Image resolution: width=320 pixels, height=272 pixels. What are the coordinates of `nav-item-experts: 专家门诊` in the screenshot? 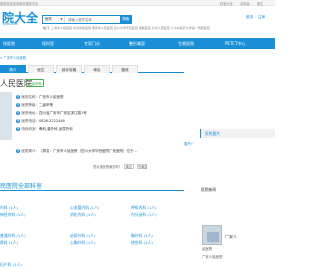 It's located at (92, 43).